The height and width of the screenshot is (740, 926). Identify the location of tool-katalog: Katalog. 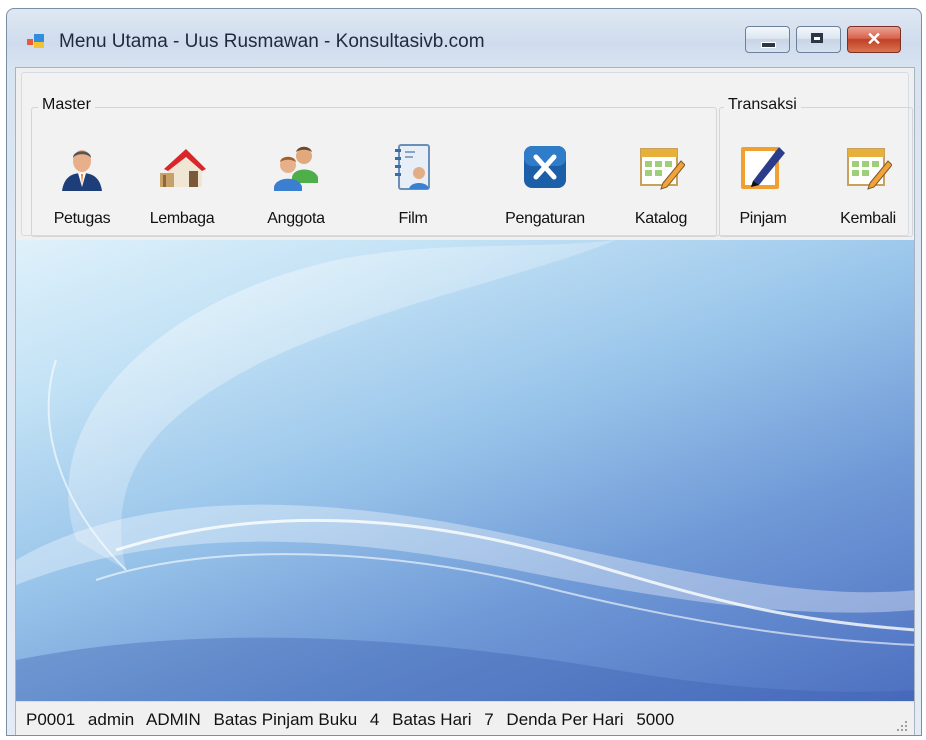
(661, 185).